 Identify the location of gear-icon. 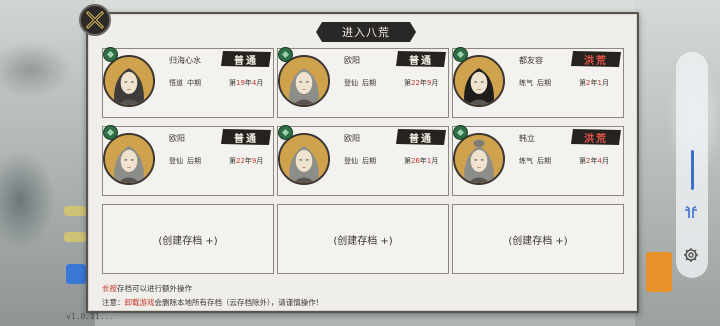
(691, 255).